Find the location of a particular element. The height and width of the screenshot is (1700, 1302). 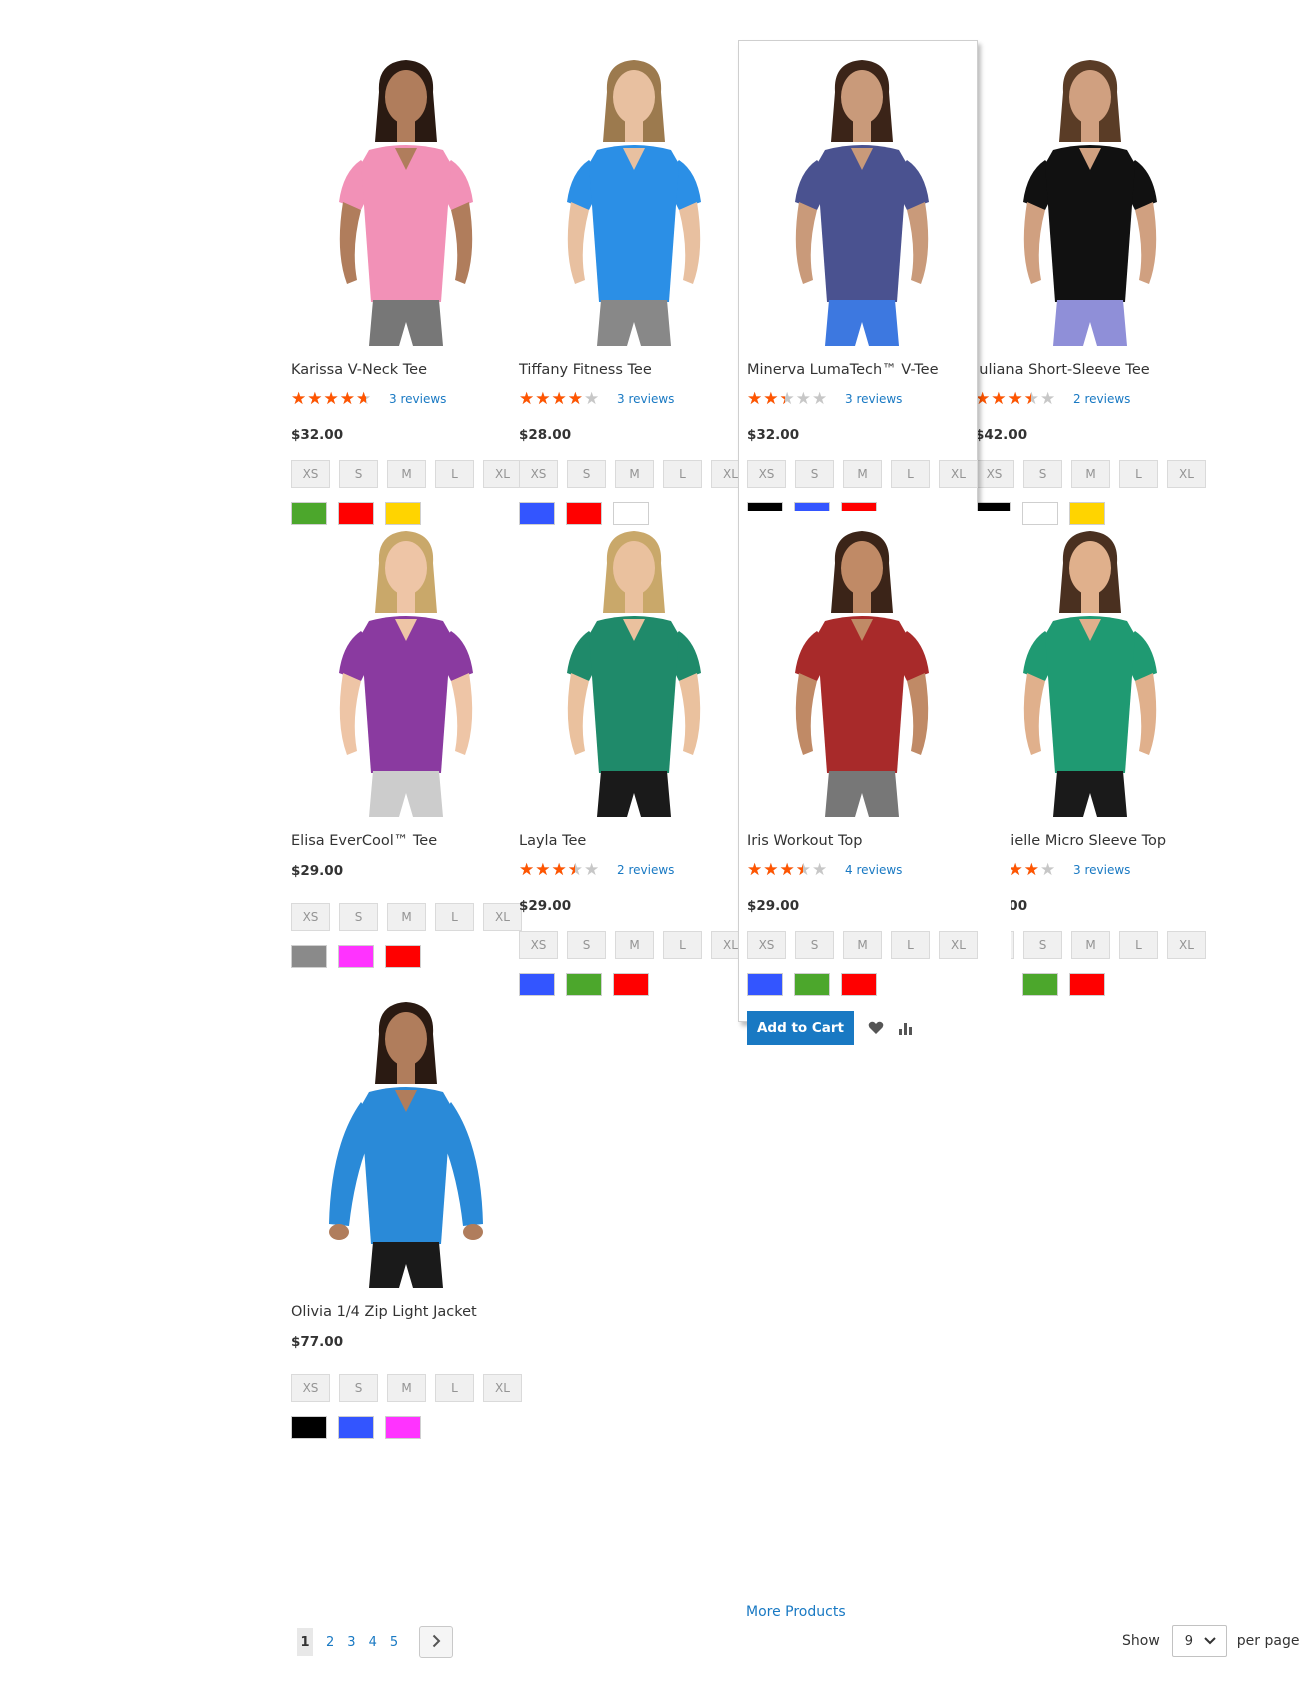

heart-icon is located at coordinates (876, 1028).